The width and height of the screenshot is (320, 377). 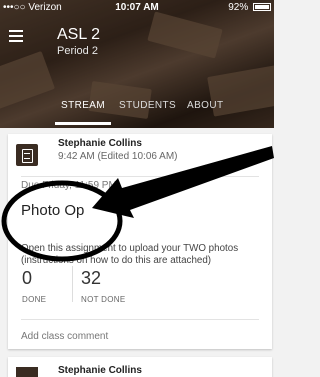 What do you see at coordinates (238, 7) in the screenshot?
I see `battery-percent: 92%` at bounding box center [238, 7].